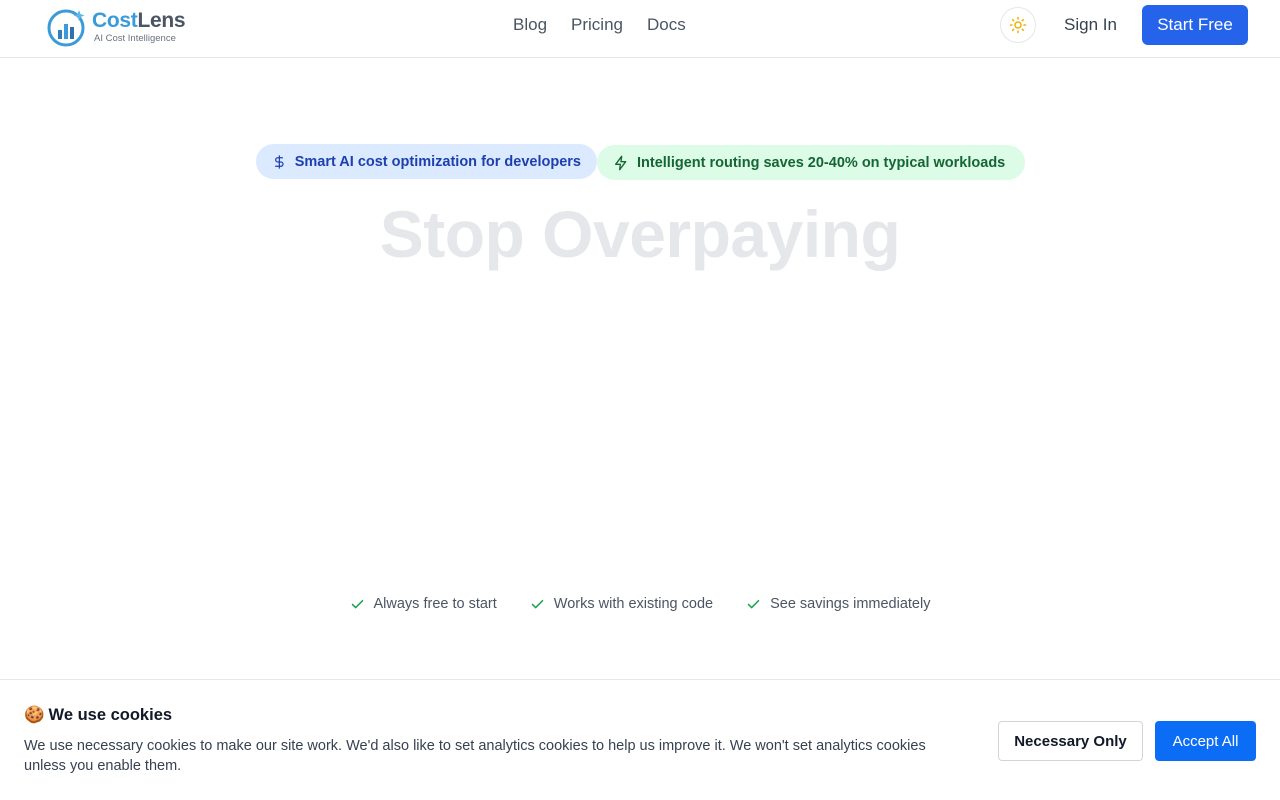 The width and height of the screenshot is (1280, 800). Describe the element at coordinates (161, 21) in the screenshot. I see `logo-name-part2: Lens` at that location.